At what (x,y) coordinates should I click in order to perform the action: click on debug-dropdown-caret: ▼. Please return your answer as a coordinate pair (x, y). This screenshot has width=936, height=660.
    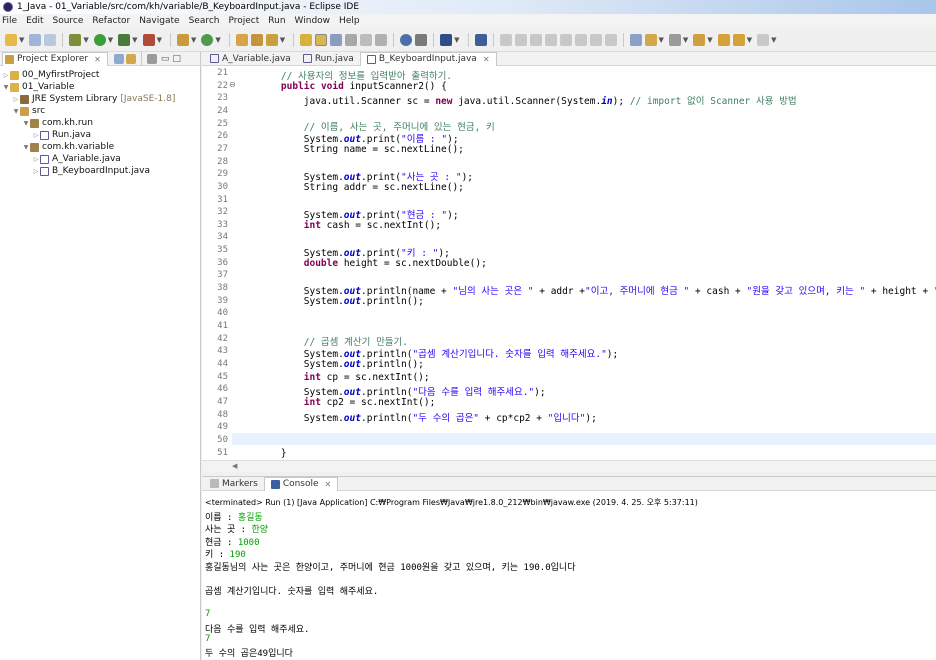
    Looking at the image, I should click on (85, 40).